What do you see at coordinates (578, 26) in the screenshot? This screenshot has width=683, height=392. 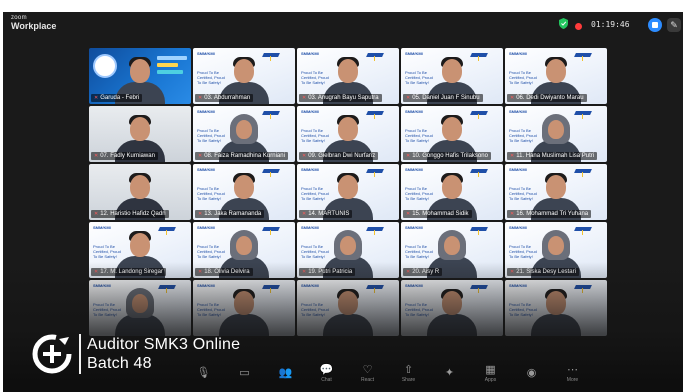 I see `recording-indicator-icon` at bounding box center [578, 26].